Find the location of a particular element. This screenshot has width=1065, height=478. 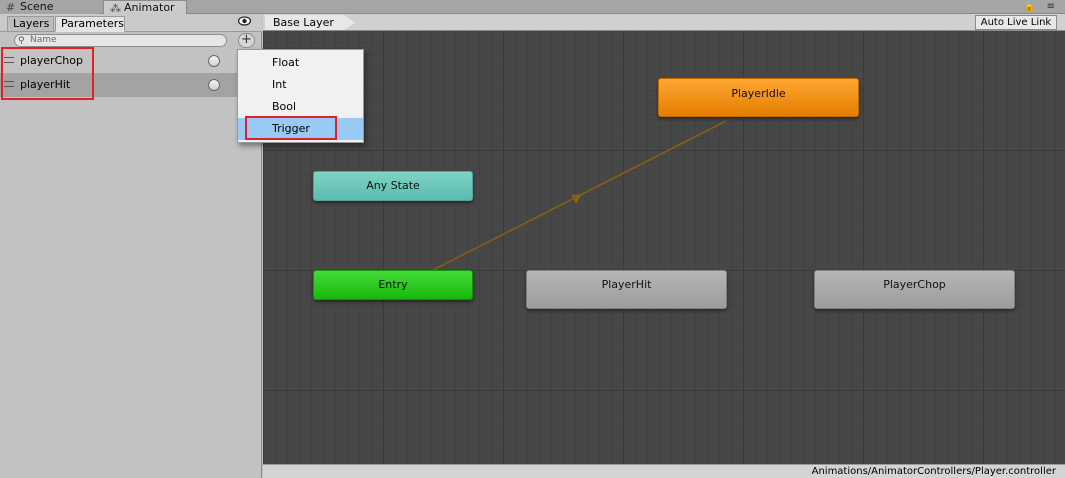

search-icon: ⚲ is located at coordinates (21, 41).